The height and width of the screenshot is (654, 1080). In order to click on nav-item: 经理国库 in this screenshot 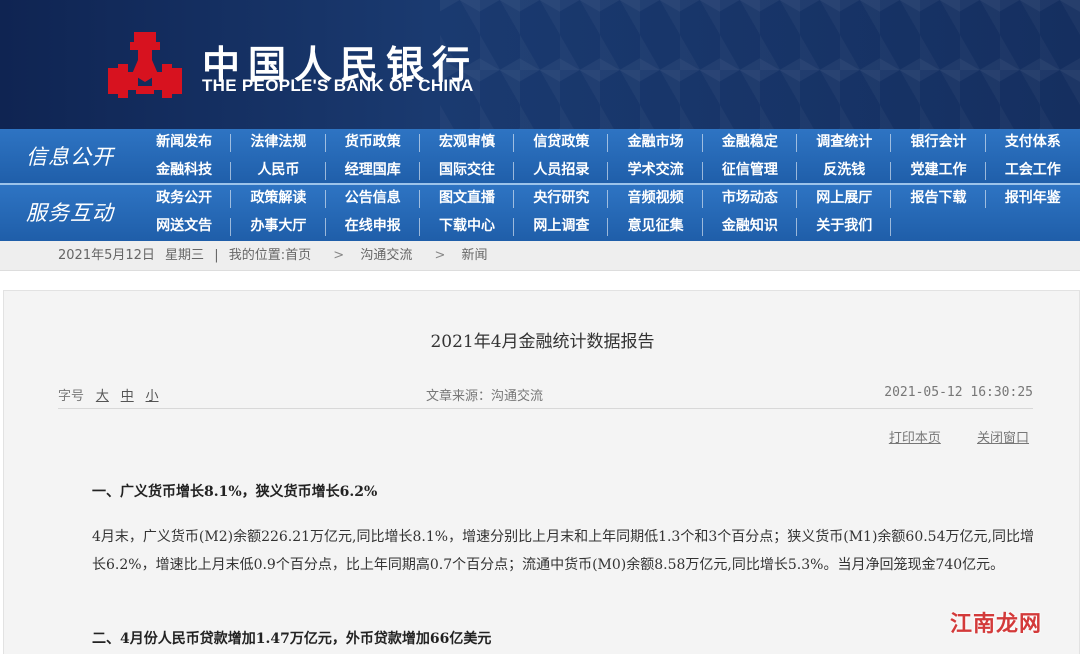, I will do `click(373, 171)`.